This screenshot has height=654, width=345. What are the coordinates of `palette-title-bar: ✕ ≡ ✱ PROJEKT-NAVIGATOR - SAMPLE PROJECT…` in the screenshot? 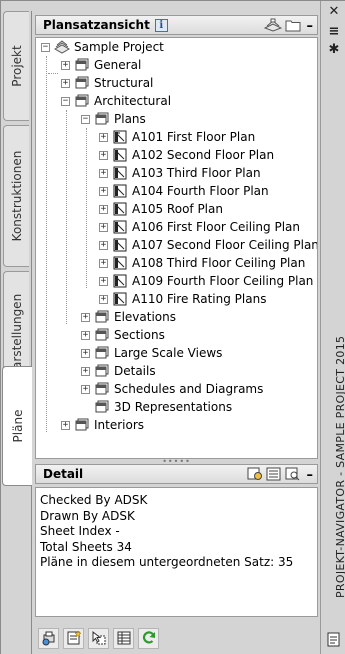 It's located at (332, 327).